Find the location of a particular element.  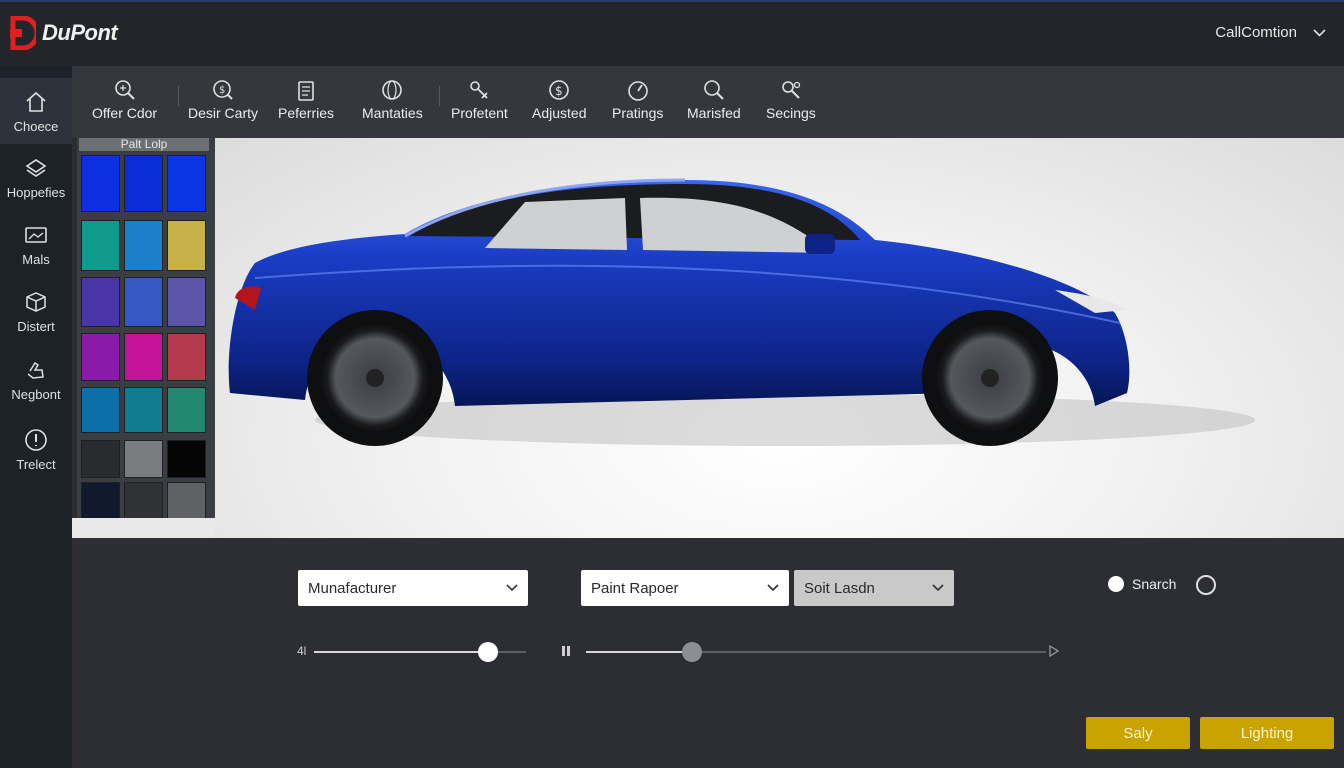

tool-label: Adjusted is located at coordinates (559, 113).